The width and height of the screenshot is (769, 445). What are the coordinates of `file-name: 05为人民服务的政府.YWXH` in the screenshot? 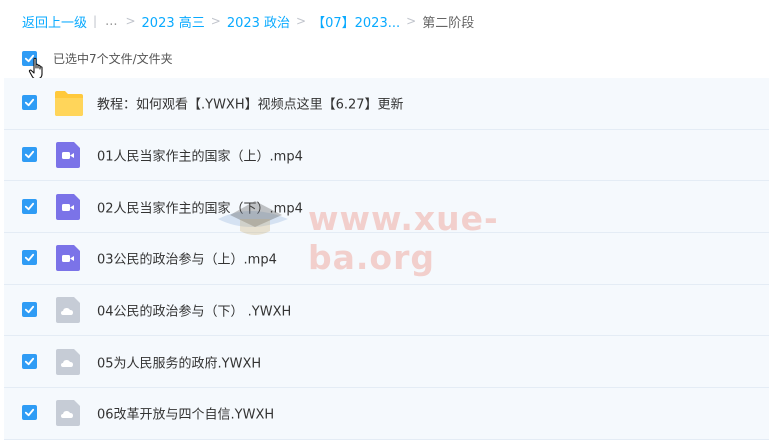 It's located at (179, 361).